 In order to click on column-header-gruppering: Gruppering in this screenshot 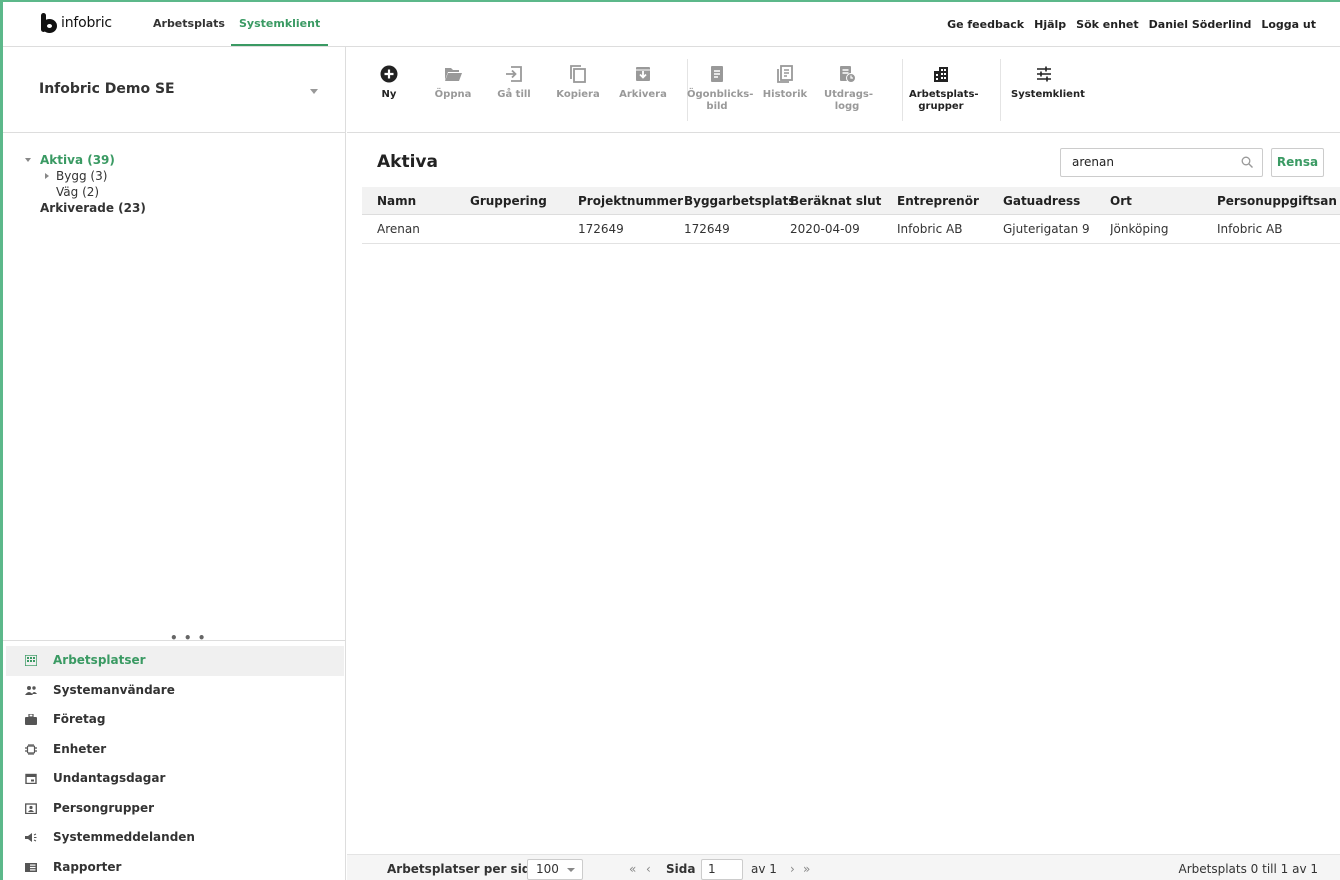, I will do `click(520, 201)`.